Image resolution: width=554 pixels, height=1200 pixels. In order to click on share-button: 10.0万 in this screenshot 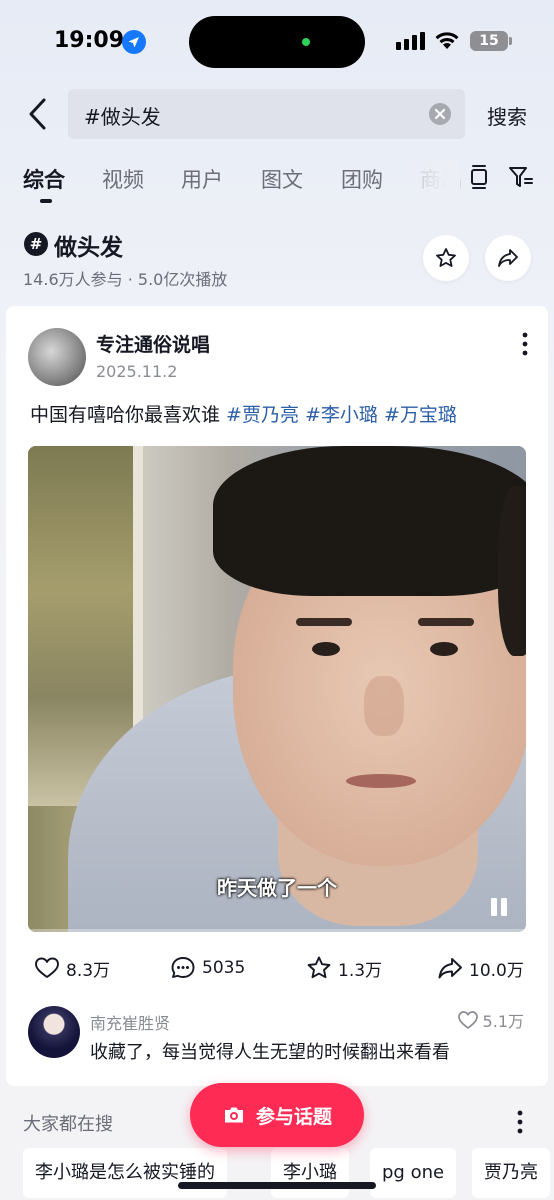, I will do `click(480, 968)`.